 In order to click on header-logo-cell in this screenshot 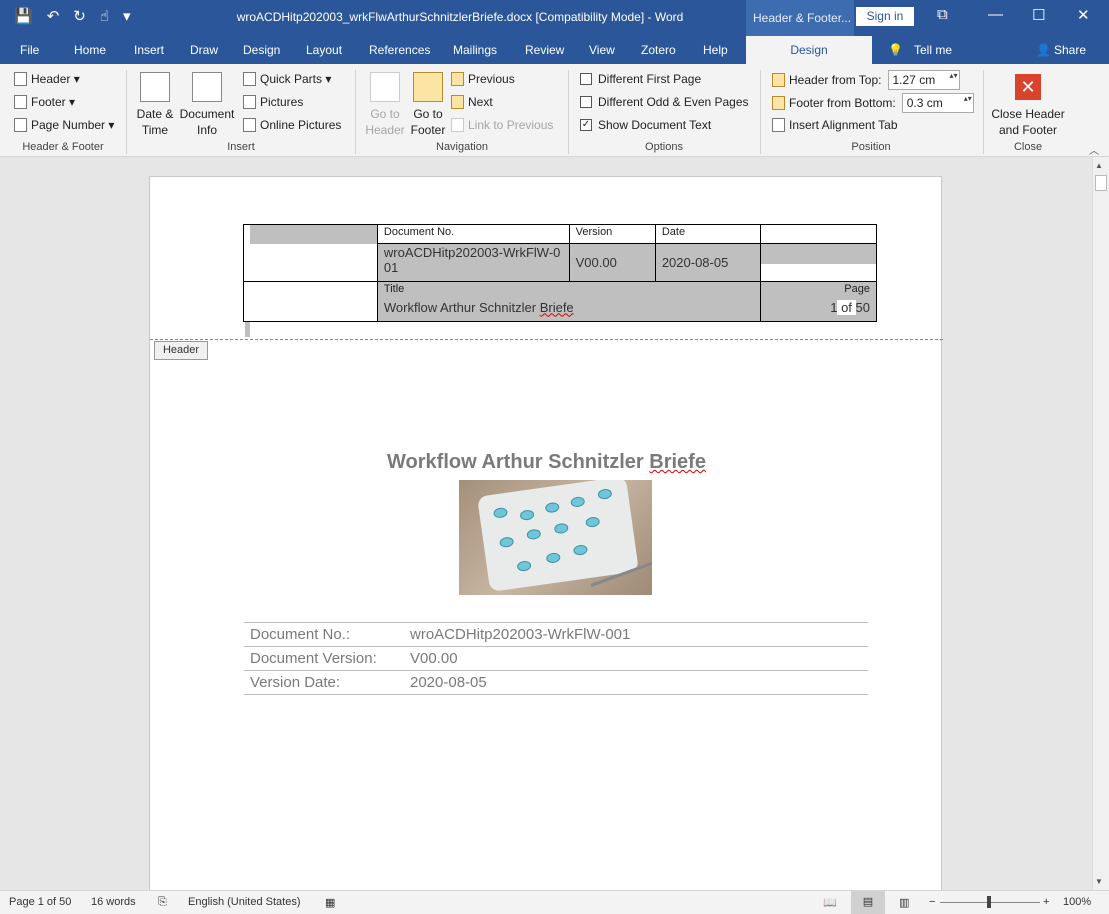, I will do `click(310, 253)`.